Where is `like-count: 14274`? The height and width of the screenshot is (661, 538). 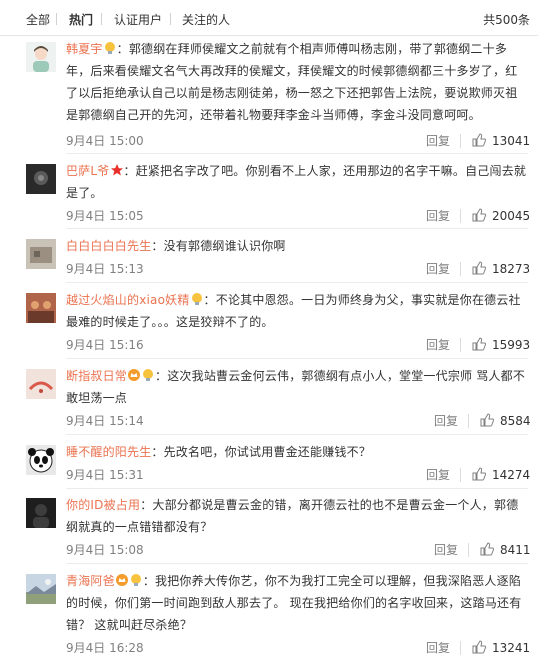 like-count: 14274 is located at coordinates (511, 475).